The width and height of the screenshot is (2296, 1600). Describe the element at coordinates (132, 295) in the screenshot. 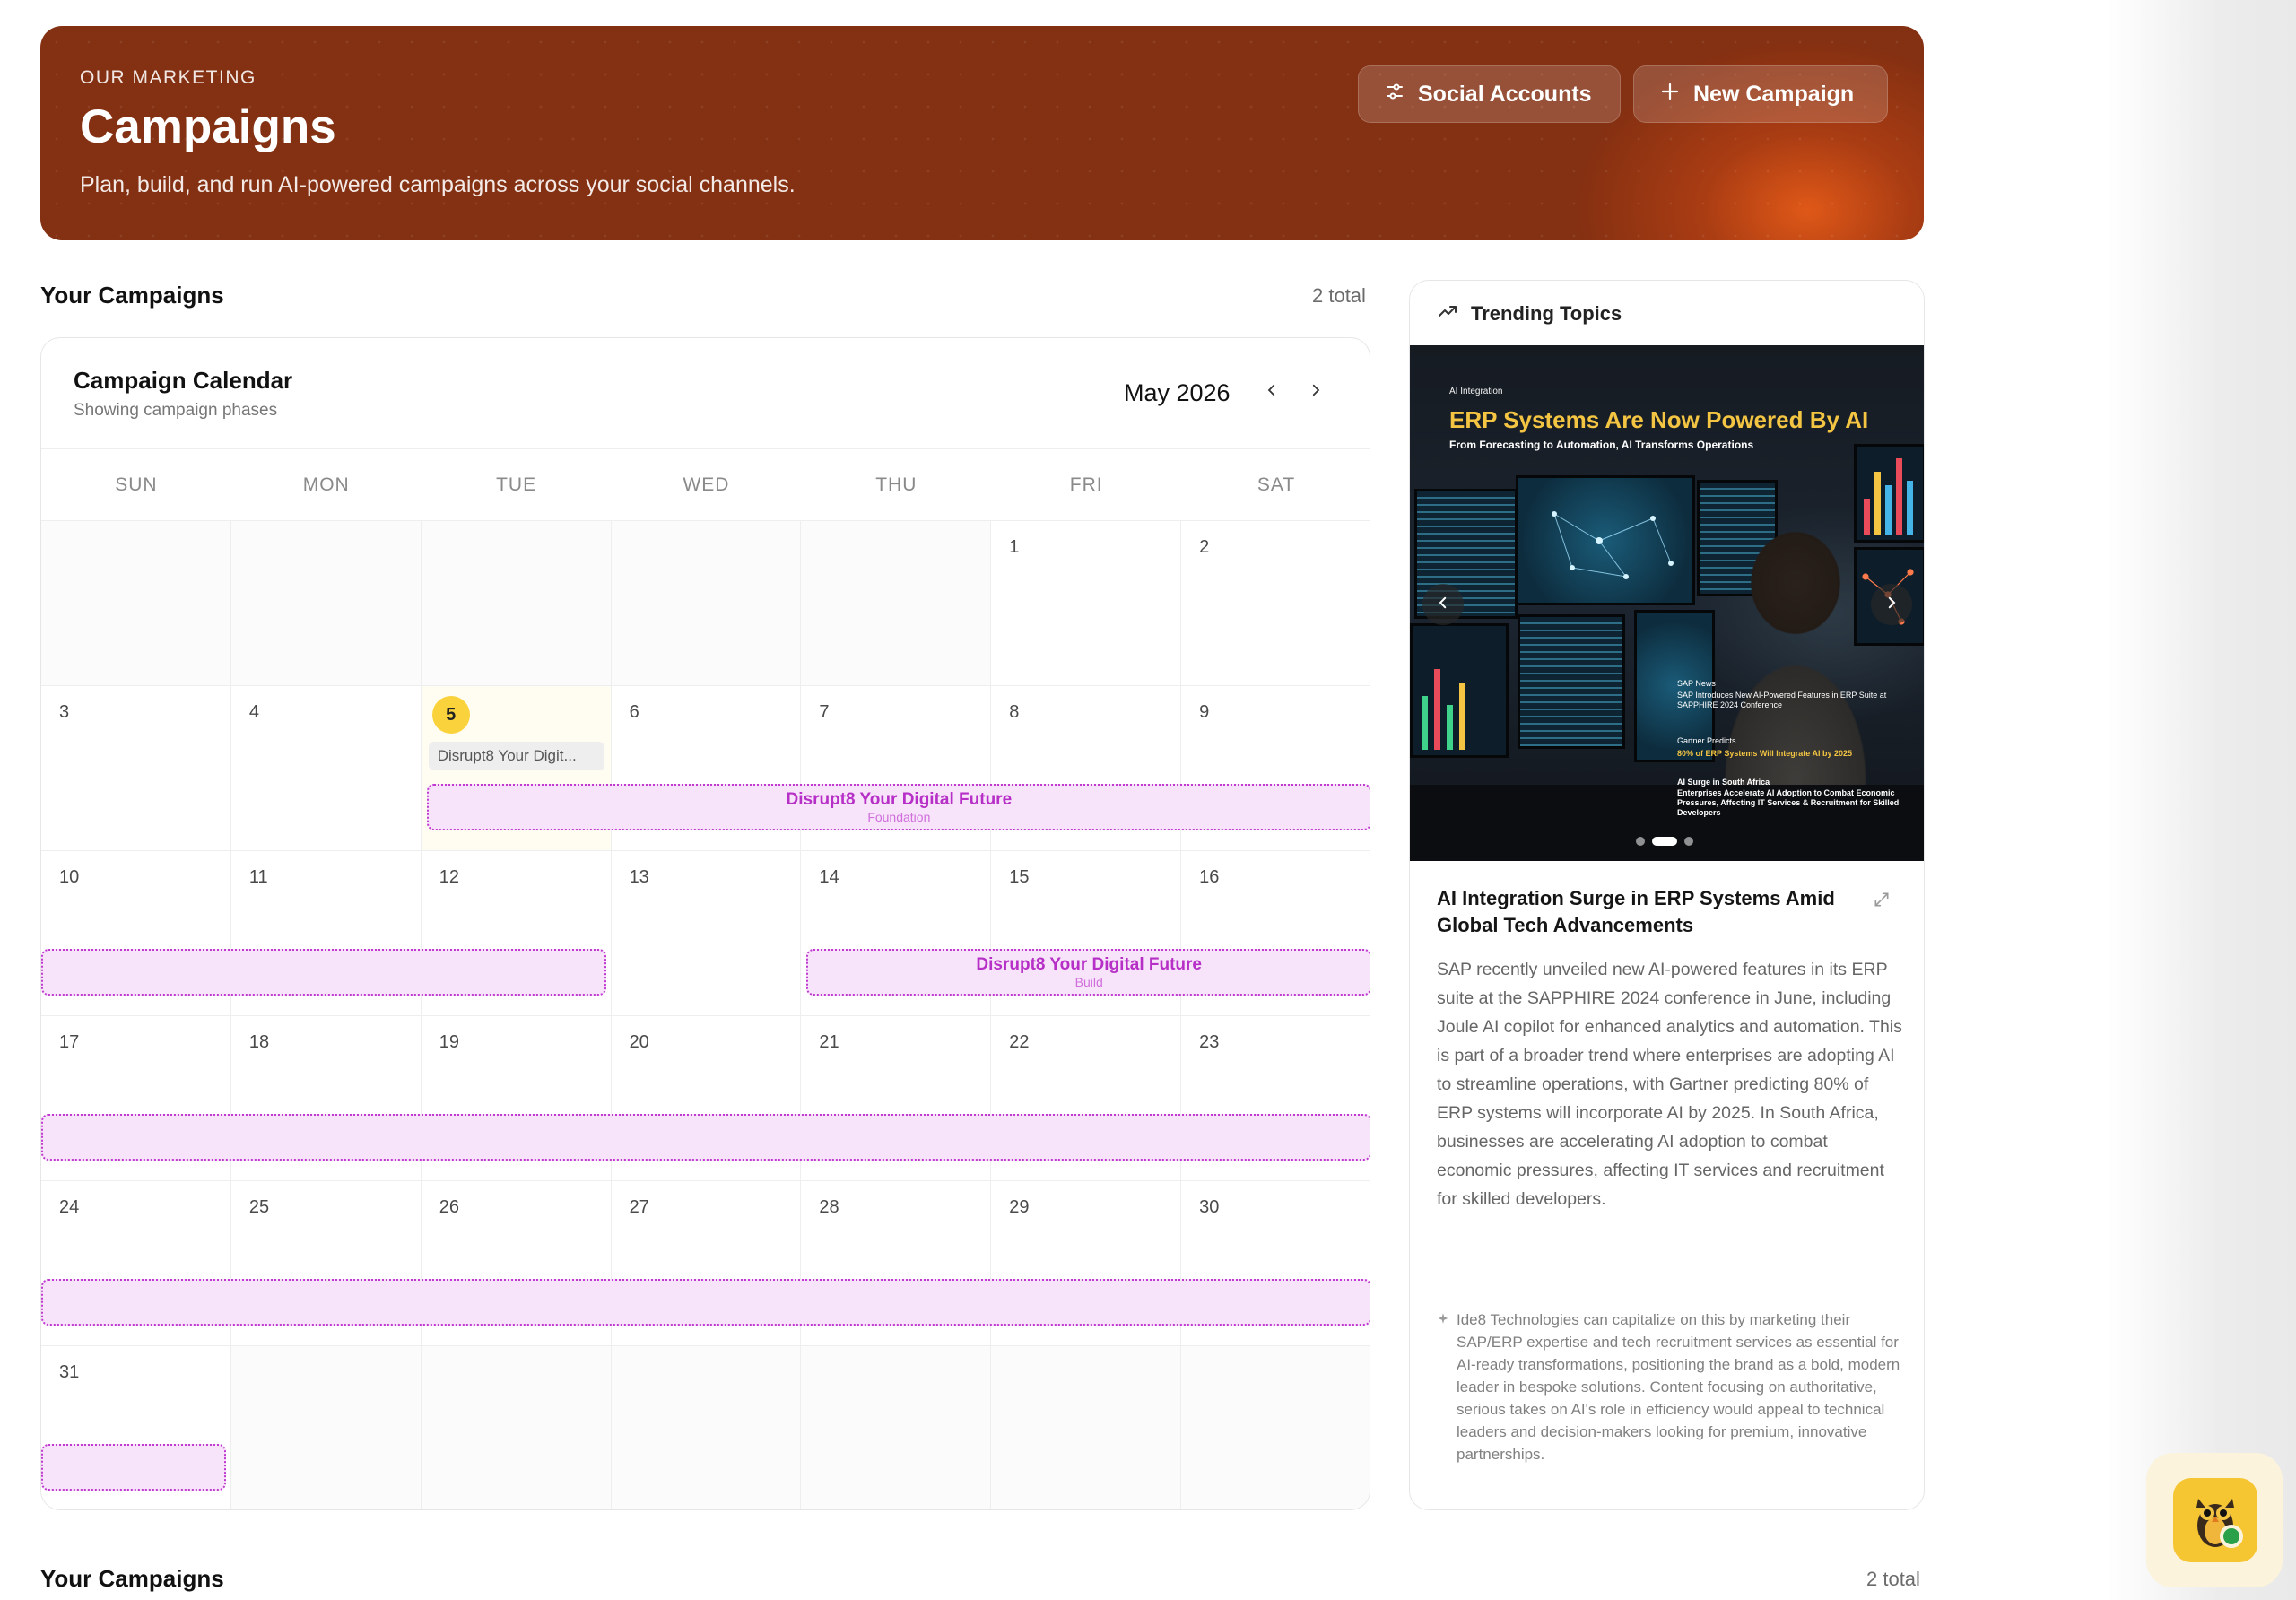

I see `your-campaigns-heading: Your Campaigns` at that location.